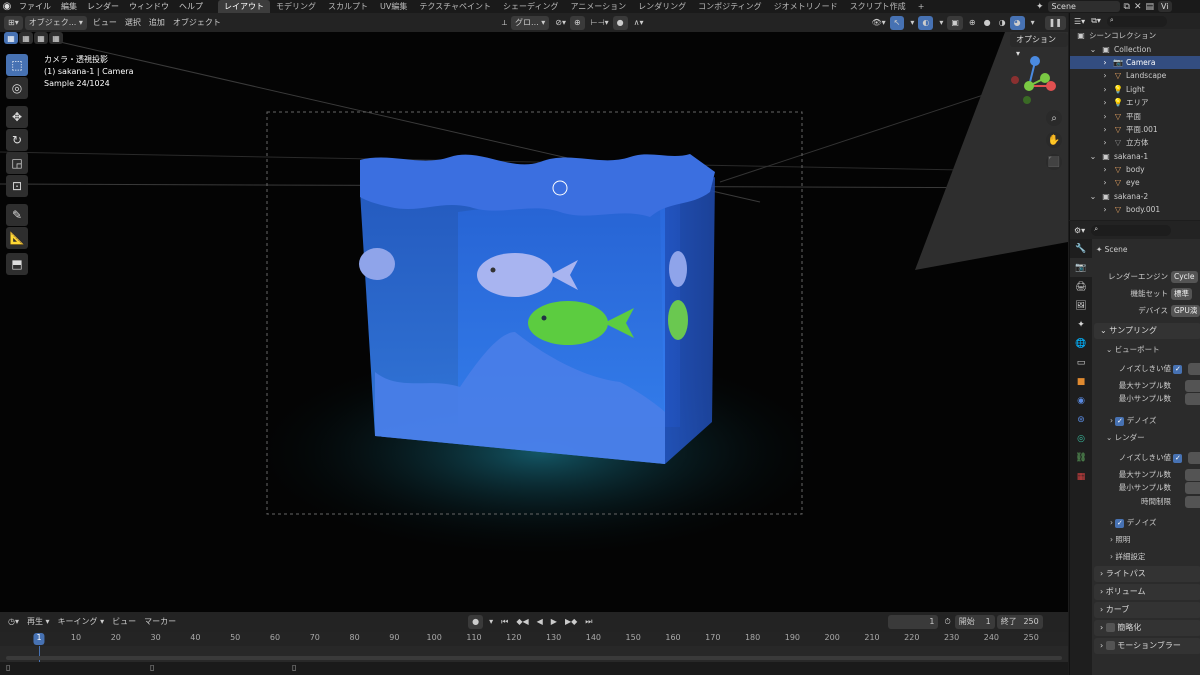 This screenshot has width=1200, height=675. What do you see at coordinates (955, 22) in the screenshot?
I see `xray-icon: ▣` at bounding box center [955, 22].